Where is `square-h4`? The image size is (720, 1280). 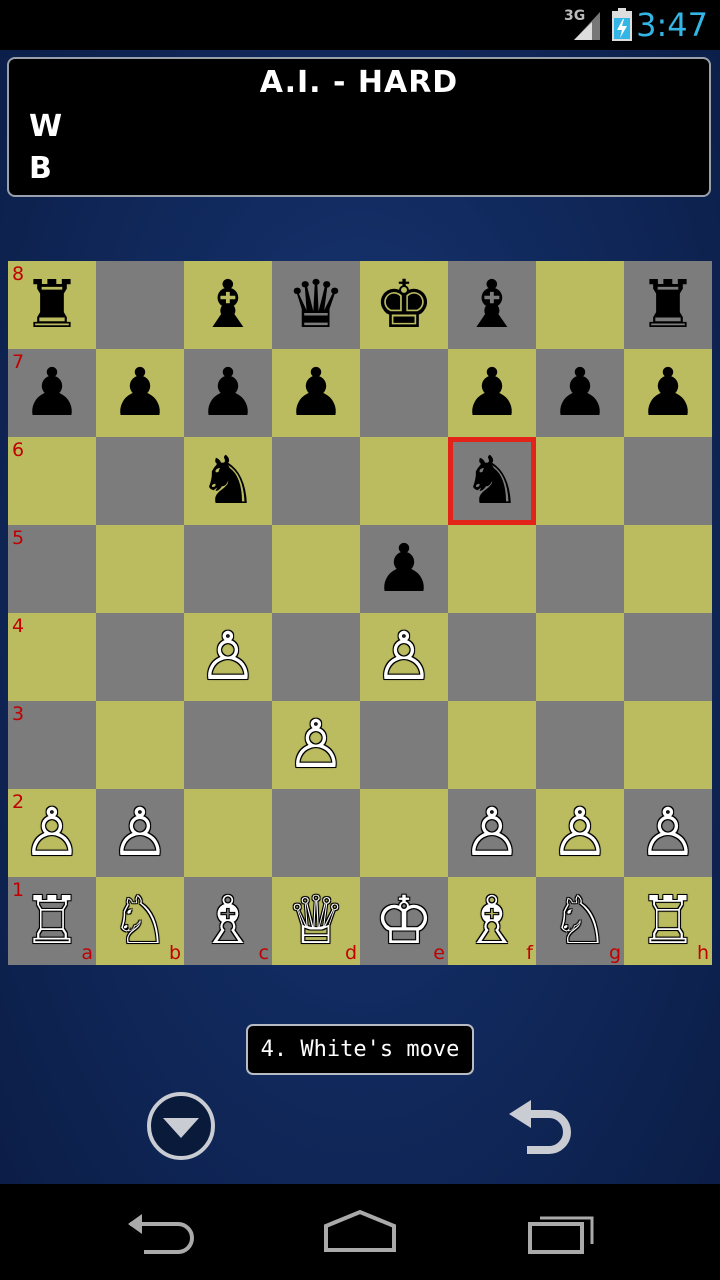
square-h4 is located at coordinates (668, 657).